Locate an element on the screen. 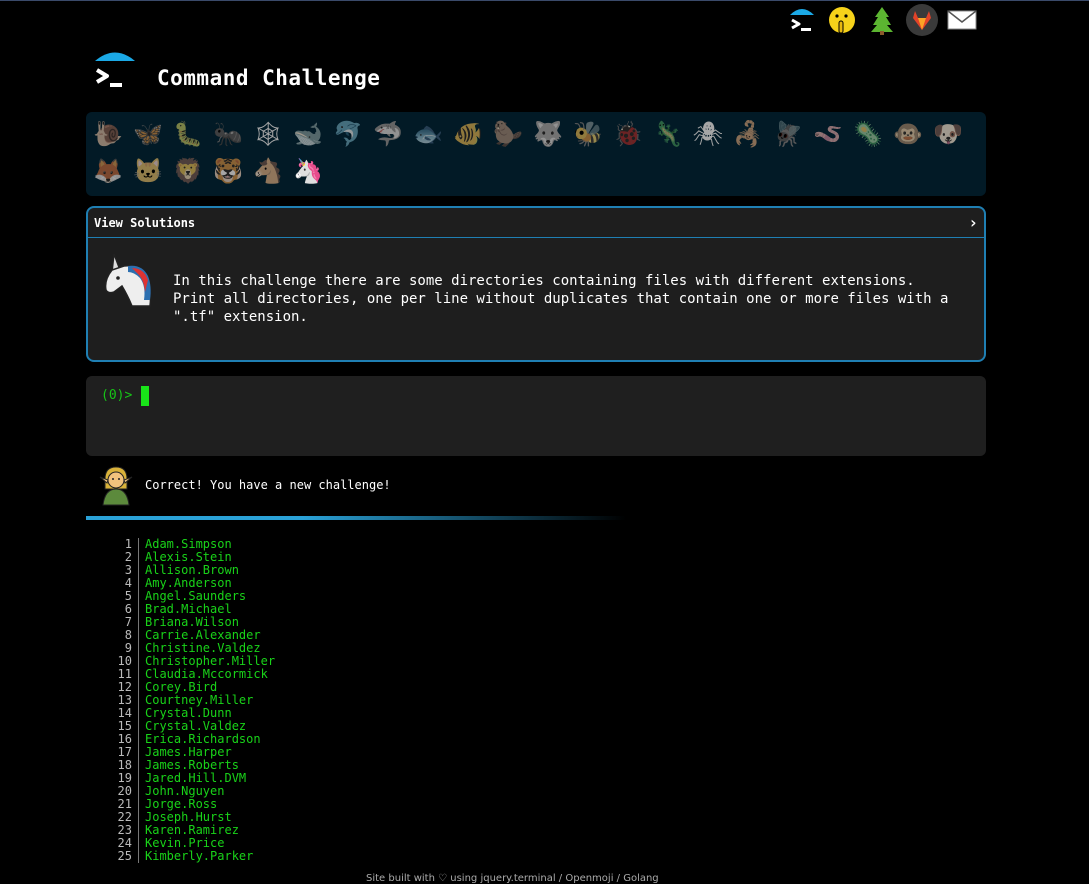 This screenshot has height=884, width=1089. dolphin-glyph: 🐬 is located at coordinates (348, 133).